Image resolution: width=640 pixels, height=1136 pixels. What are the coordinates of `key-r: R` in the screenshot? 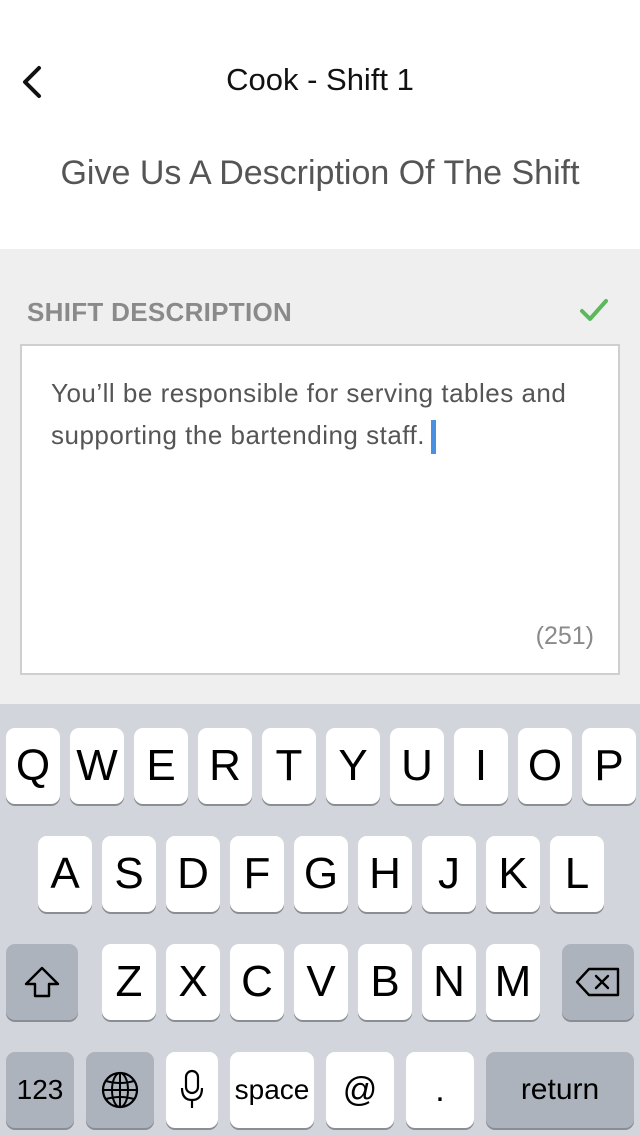 It's located at (225, 766).